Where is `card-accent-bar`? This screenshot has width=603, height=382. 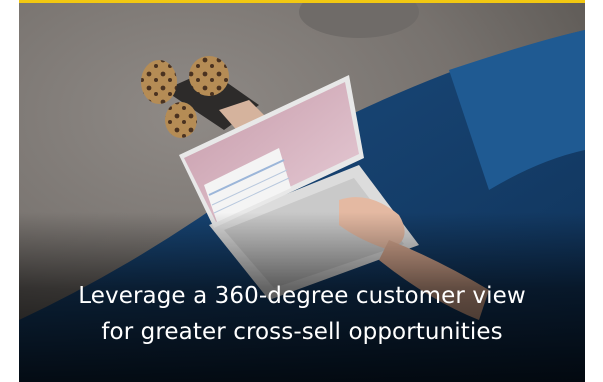 card-accent-bar is located at coordinates (302, 1).